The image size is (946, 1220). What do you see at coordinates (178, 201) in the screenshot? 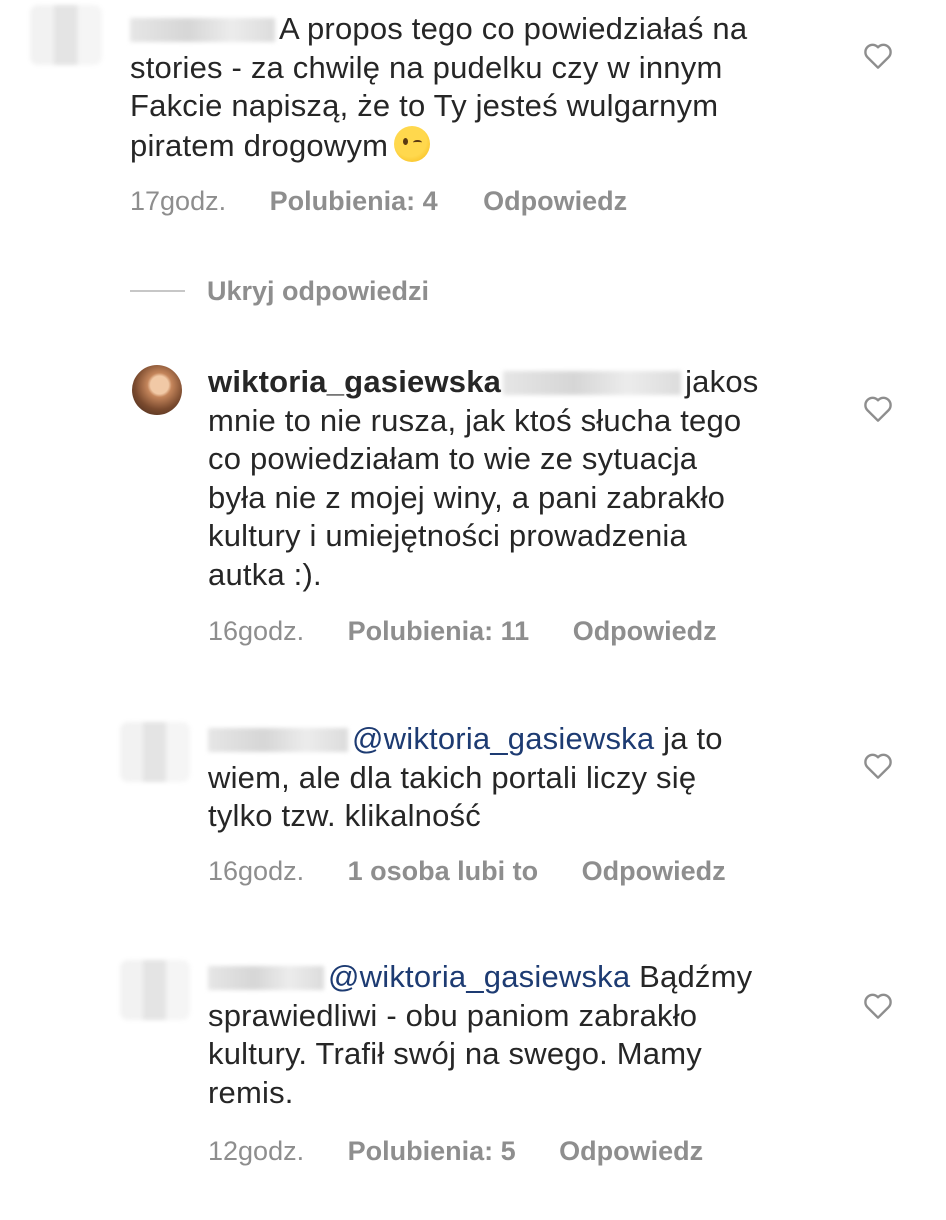
I see `timestamp: 17godz.` at bounding box center [178, 201].